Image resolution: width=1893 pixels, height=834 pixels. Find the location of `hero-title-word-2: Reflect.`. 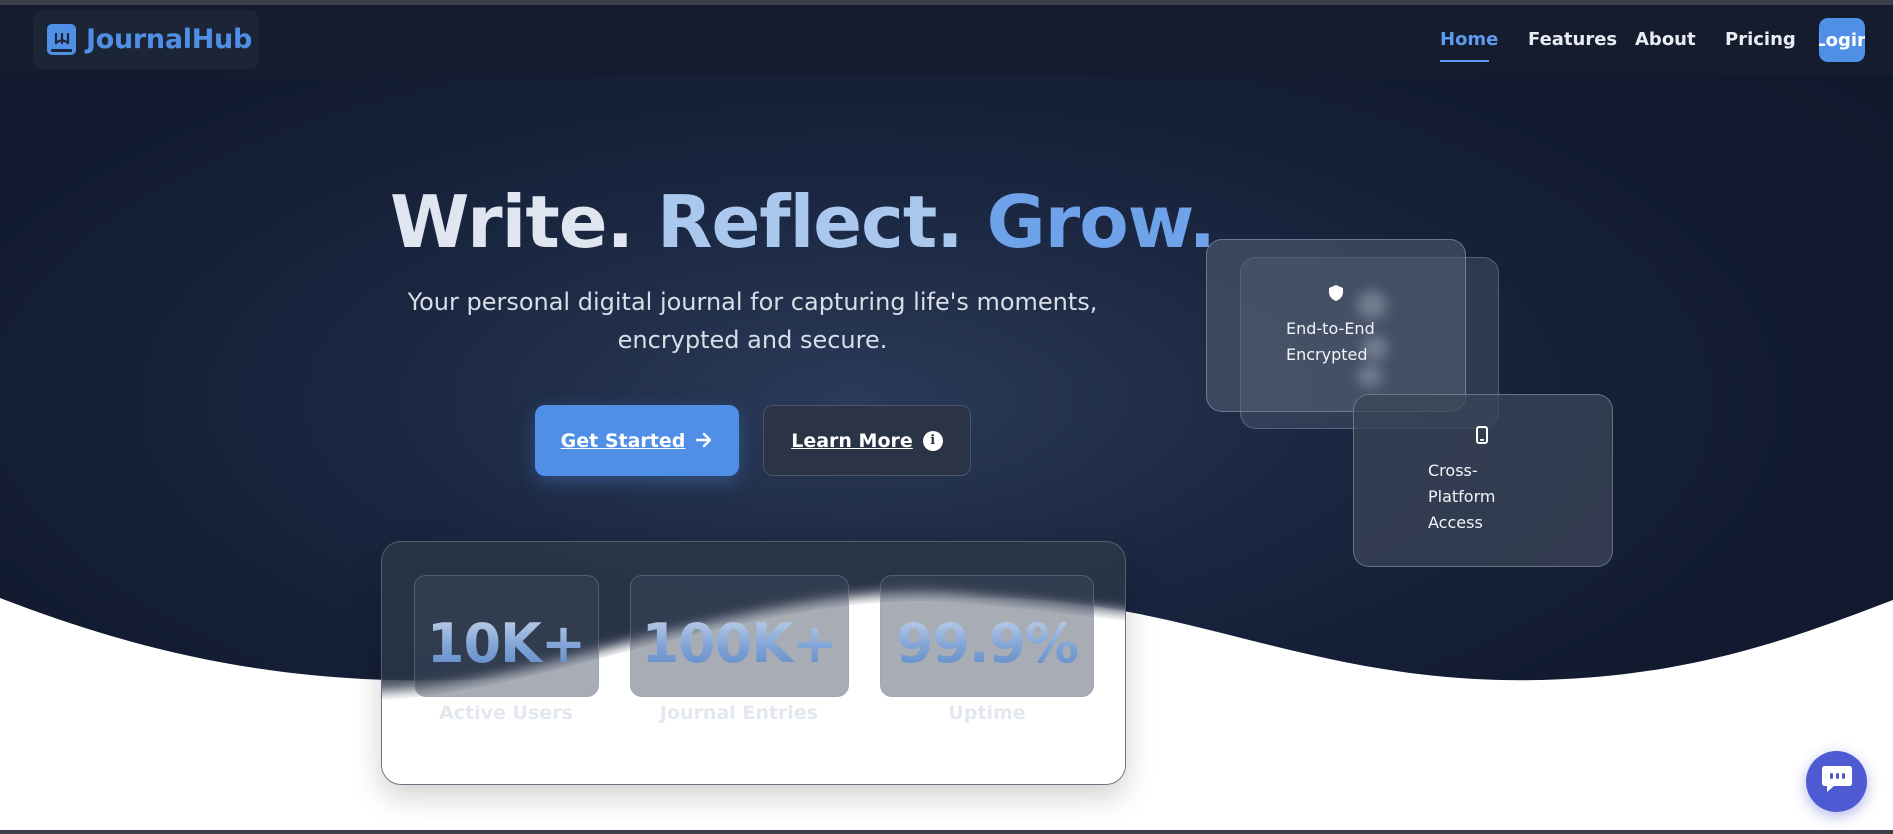

hero-title-word-2: Reflect. is located at coordinates (810, 222).